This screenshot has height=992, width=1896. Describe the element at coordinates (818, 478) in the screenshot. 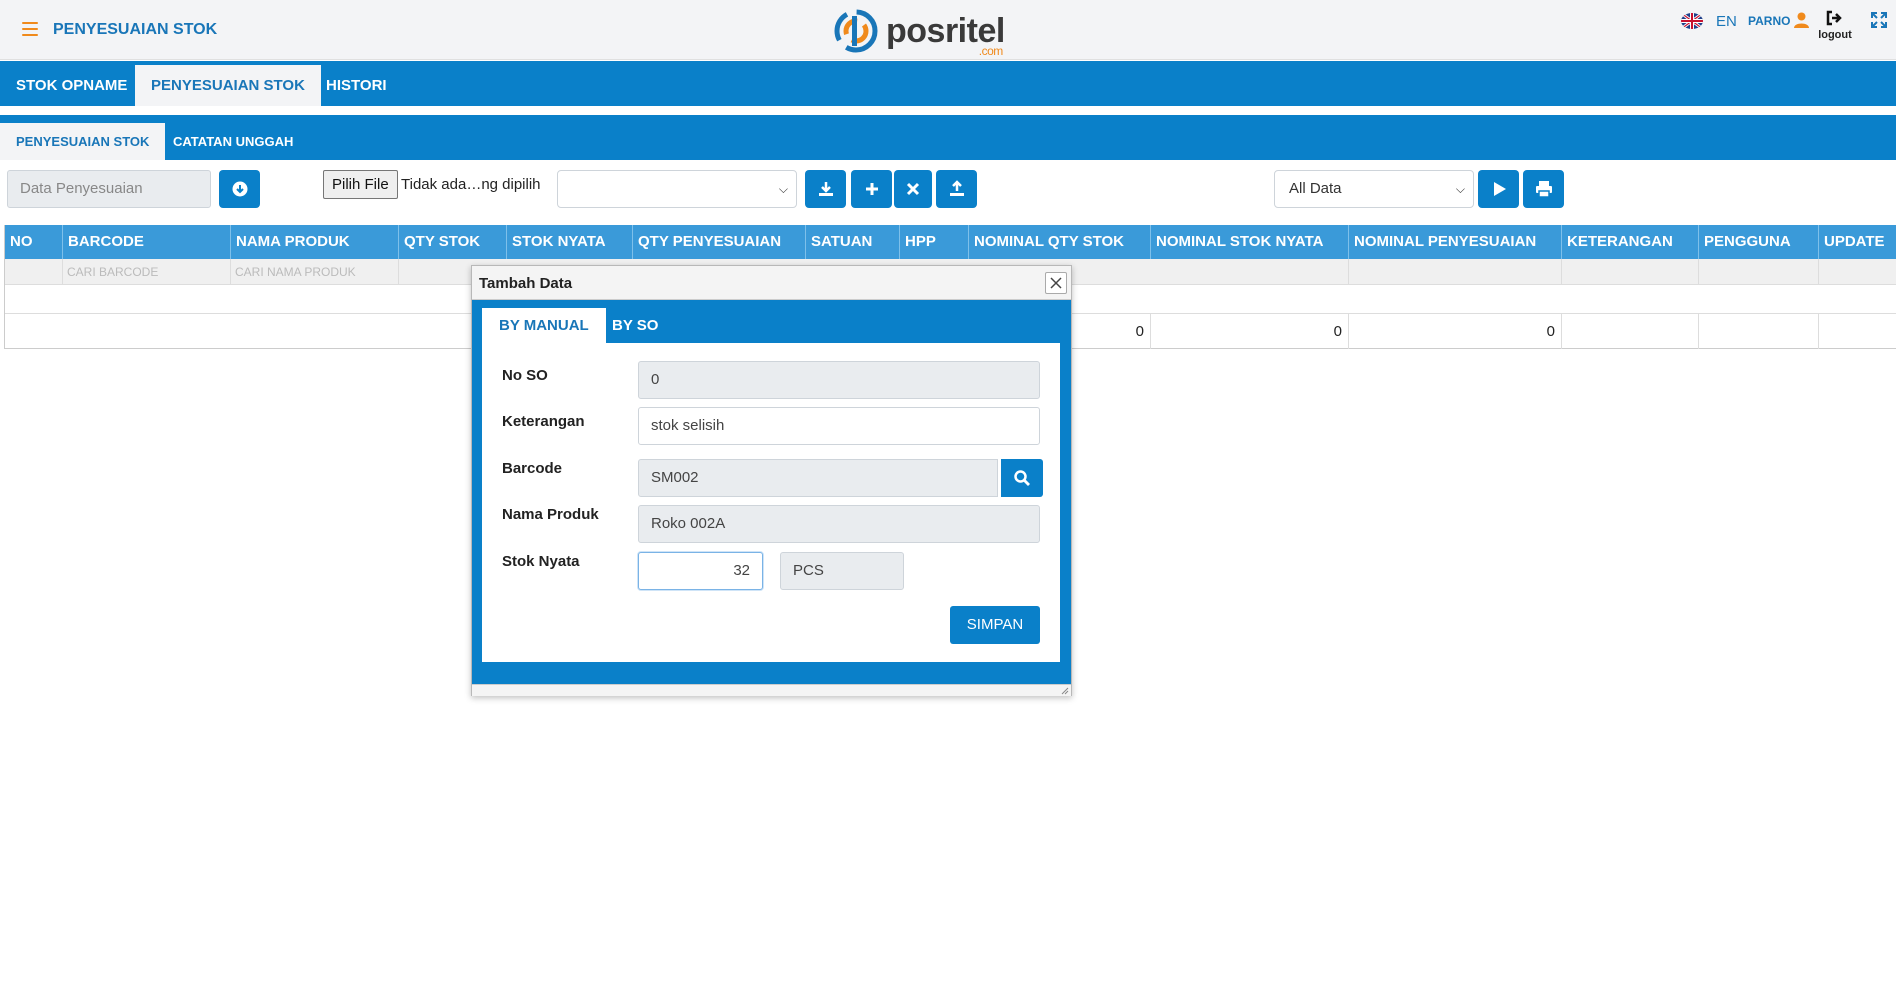

I see `barcode-field: SM002` at that location.